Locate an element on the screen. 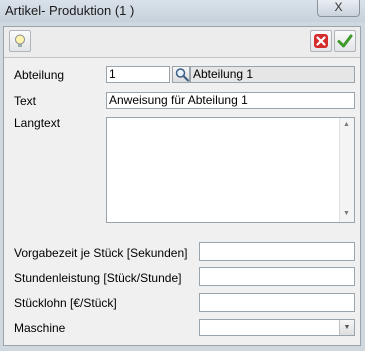 This screenshot has width=365, height=351. abteilung-input: 1 is located at coordinates (138, 74).